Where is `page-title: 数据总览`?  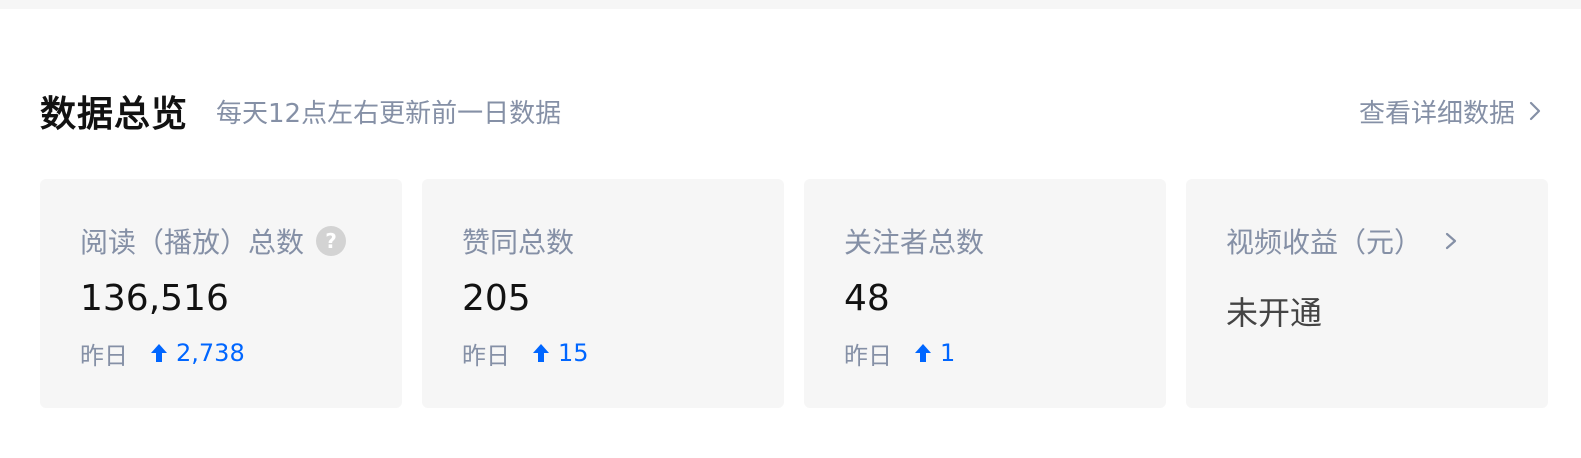 page-title: 数据总览 is located at coordinates (114, 114).